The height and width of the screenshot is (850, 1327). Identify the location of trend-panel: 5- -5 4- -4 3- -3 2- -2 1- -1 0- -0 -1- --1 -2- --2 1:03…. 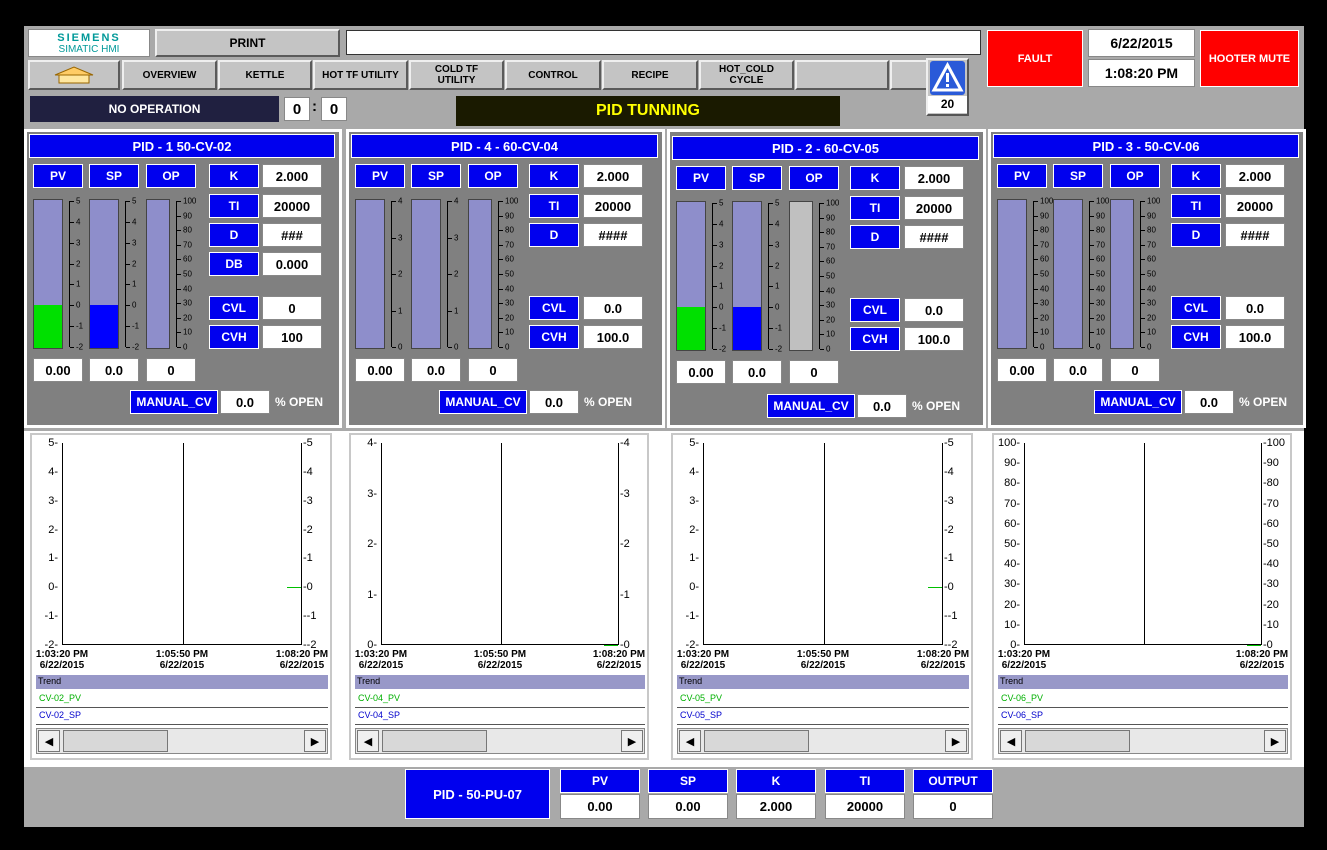
(822, 596).